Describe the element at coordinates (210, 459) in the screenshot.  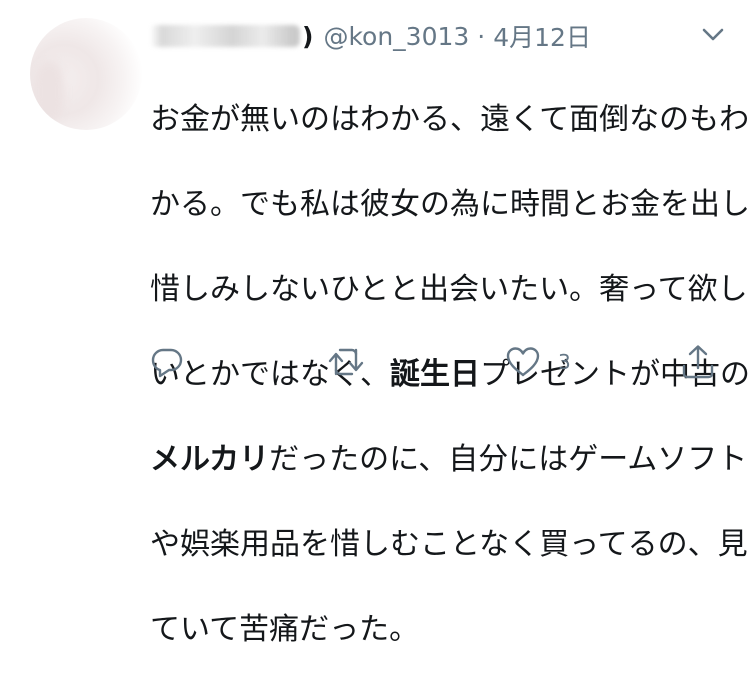
I see `bold-text-segment: メルカリ` at that location.